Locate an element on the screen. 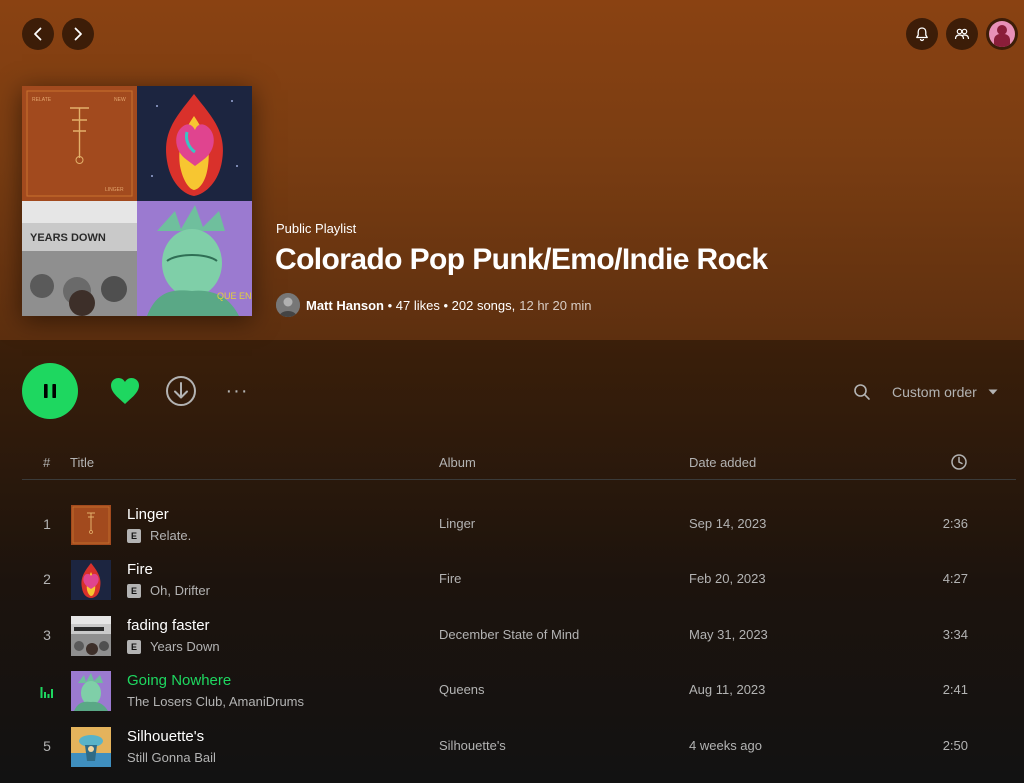  pause-button is located at coordinates (50, 391).